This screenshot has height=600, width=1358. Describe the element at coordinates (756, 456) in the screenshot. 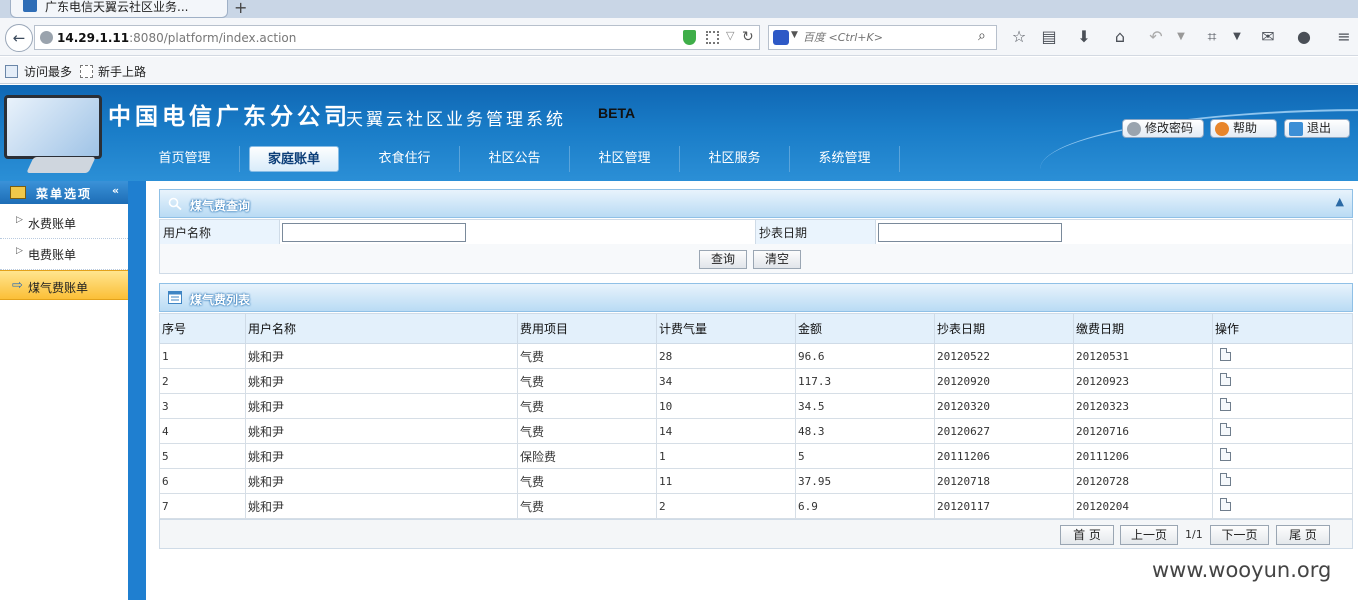

I see `table-row: 5 姚和尹 保险费 1 5 20111206 20111206` at that location.